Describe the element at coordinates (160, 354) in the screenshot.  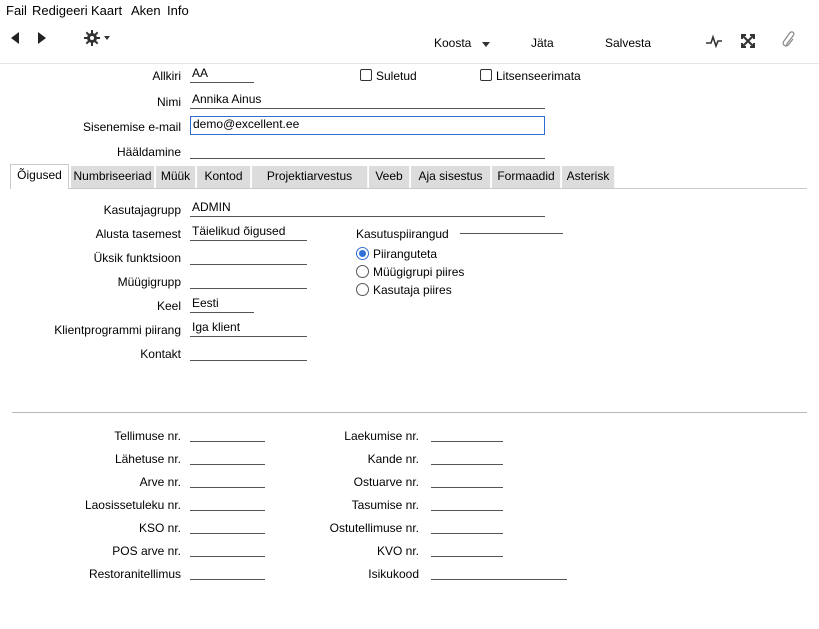
I see `kontakt-label: Kontakt` at that location.